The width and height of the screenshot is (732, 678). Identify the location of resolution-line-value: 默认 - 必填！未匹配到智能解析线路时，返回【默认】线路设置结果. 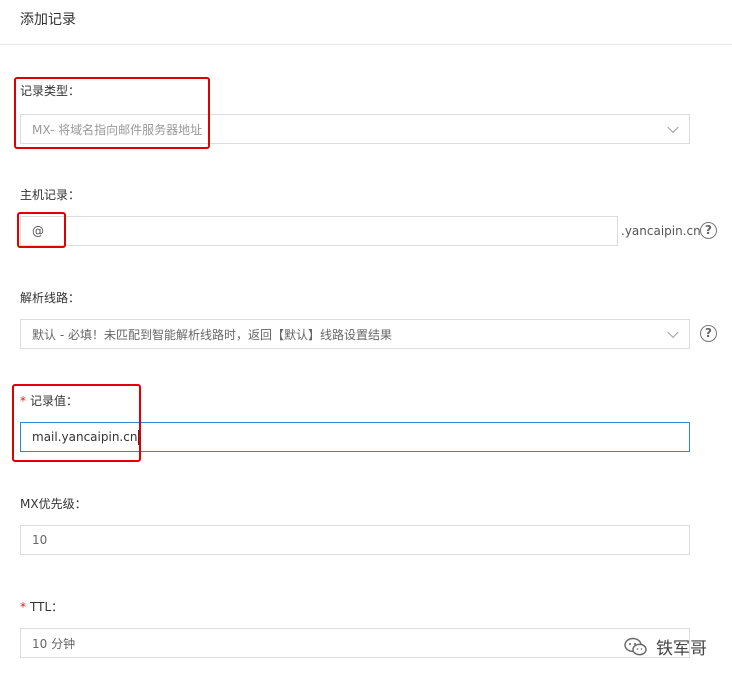
(212, 334).